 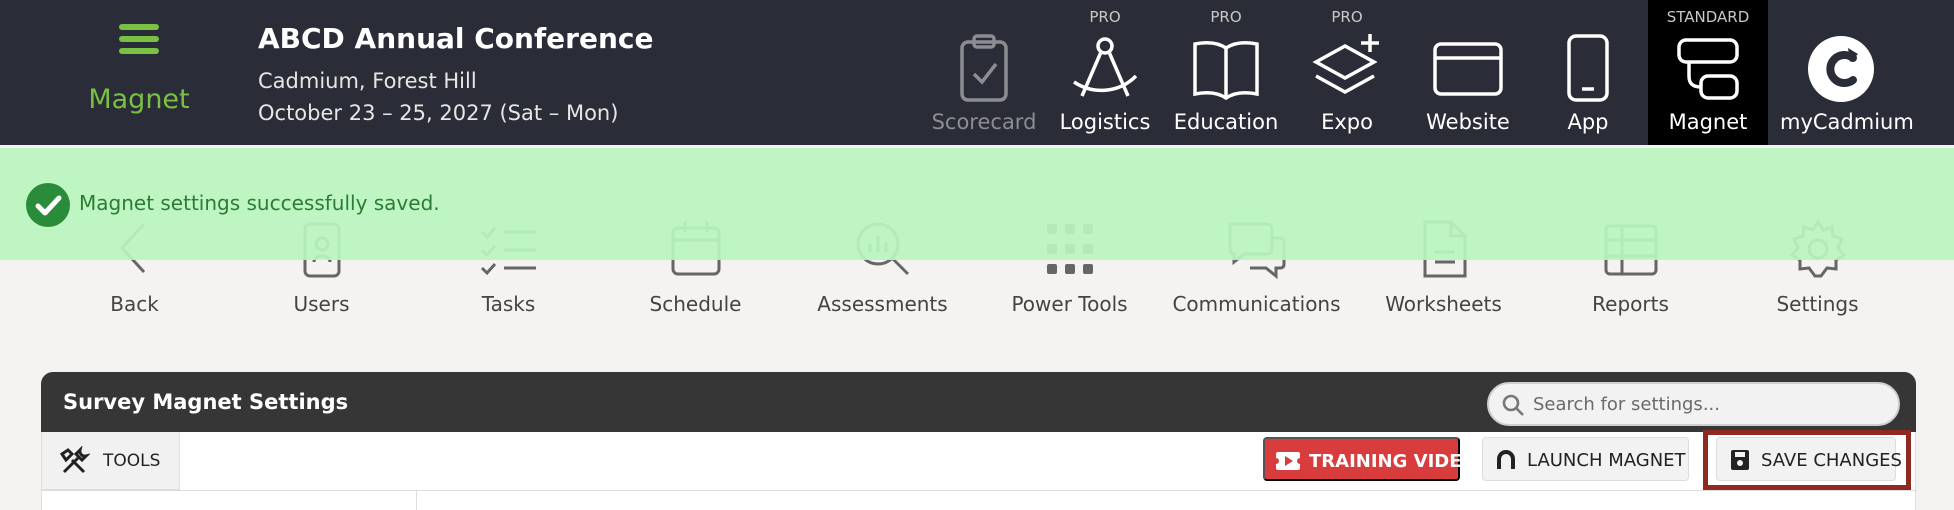 I want to click on save-highlight: SAVE CHANGES, so click(x=1807, y=460).